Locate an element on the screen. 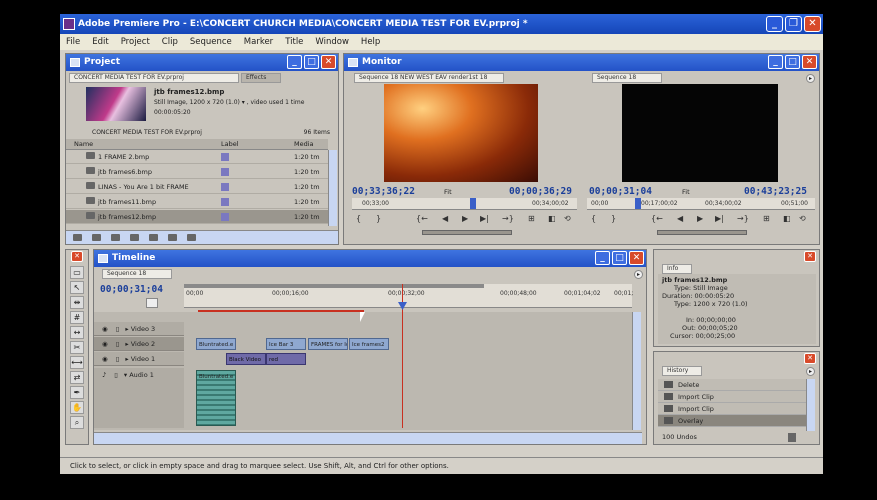 This screenshot has width=877, height=500. clip: Bluntrated.e is located at coordinates (216, 344).